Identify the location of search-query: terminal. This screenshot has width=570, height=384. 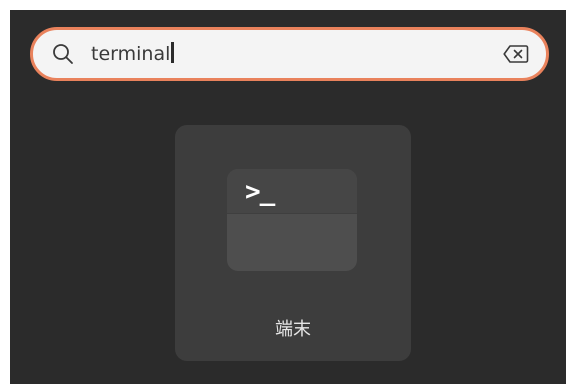
(131, 54).